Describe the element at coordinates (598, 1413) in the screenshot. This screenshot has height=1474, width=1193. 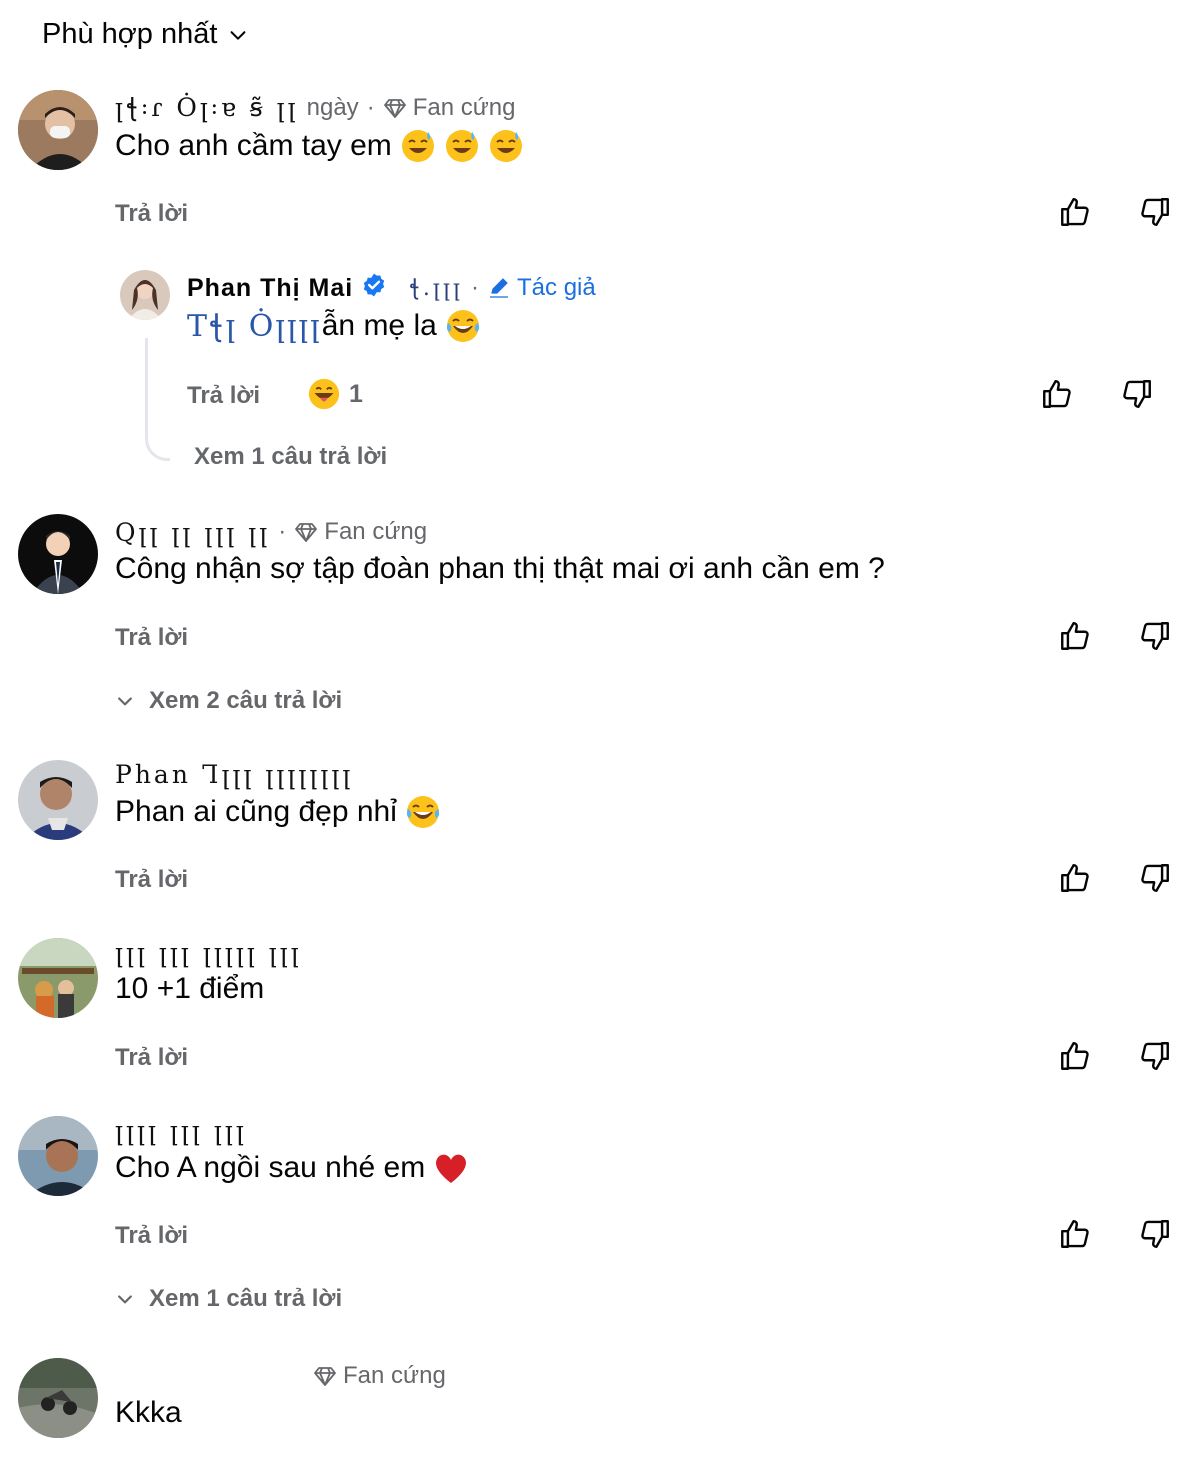
I see `comment-item: Fan cứng Kkka` at that location.